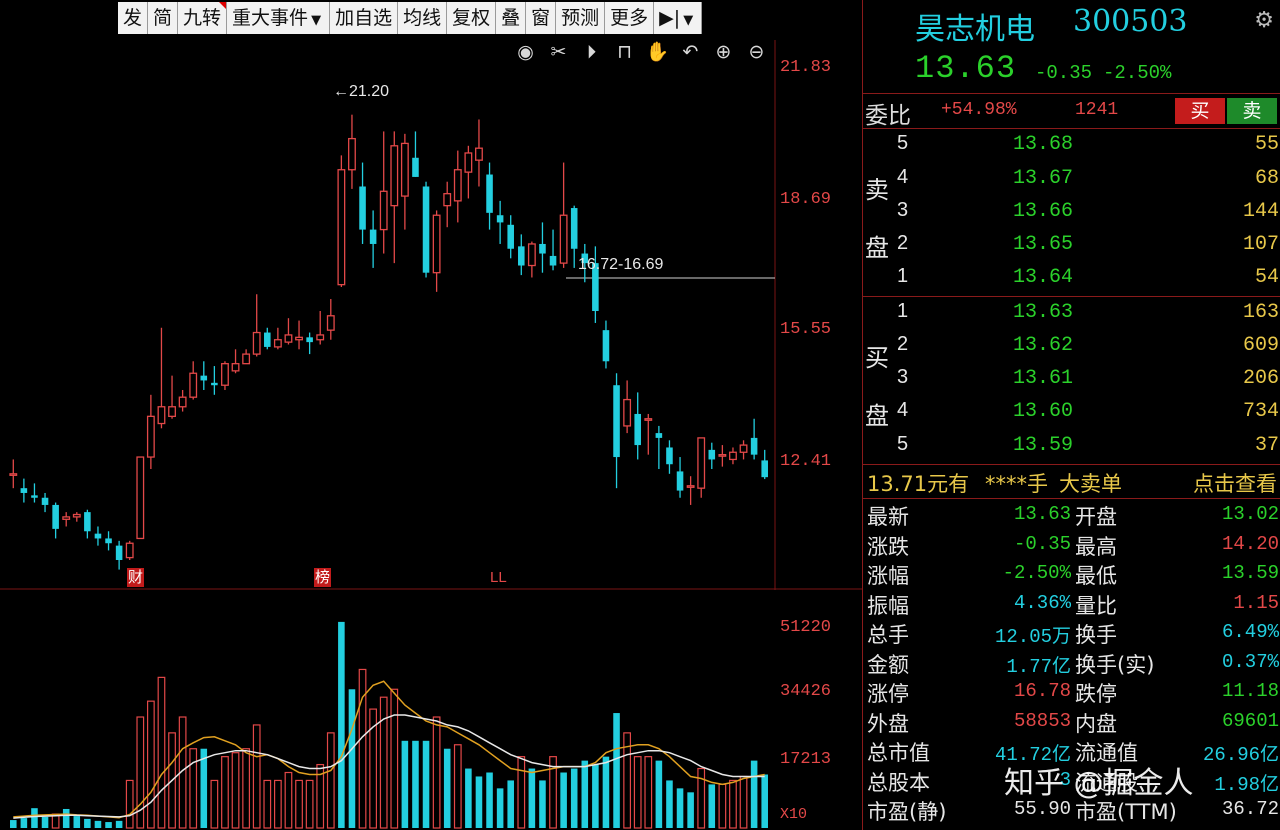  What do you see at coordinates (888, 546) in the screenshot?
I see `stat-label: 涨跌` at bounding box center [888, 546].